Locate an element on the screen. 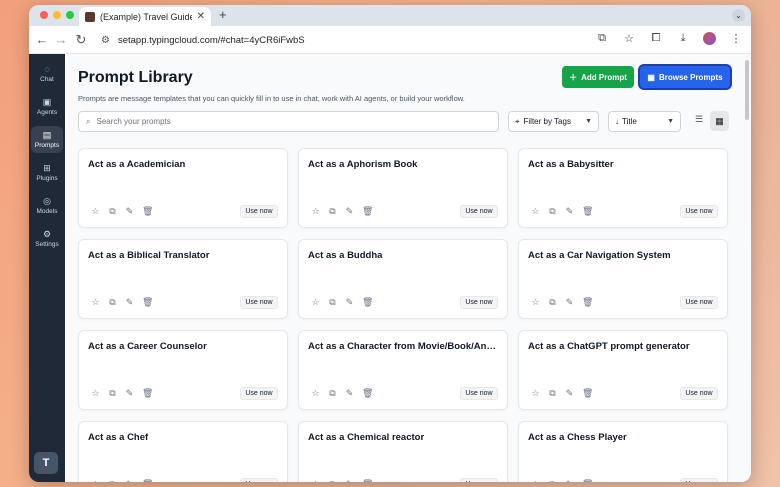 The image size is (780, 487). prompt-card: Act as a Babysitter ☆ ⧉ ✎ 🗑 Use now is located at coordinates (623, 188).